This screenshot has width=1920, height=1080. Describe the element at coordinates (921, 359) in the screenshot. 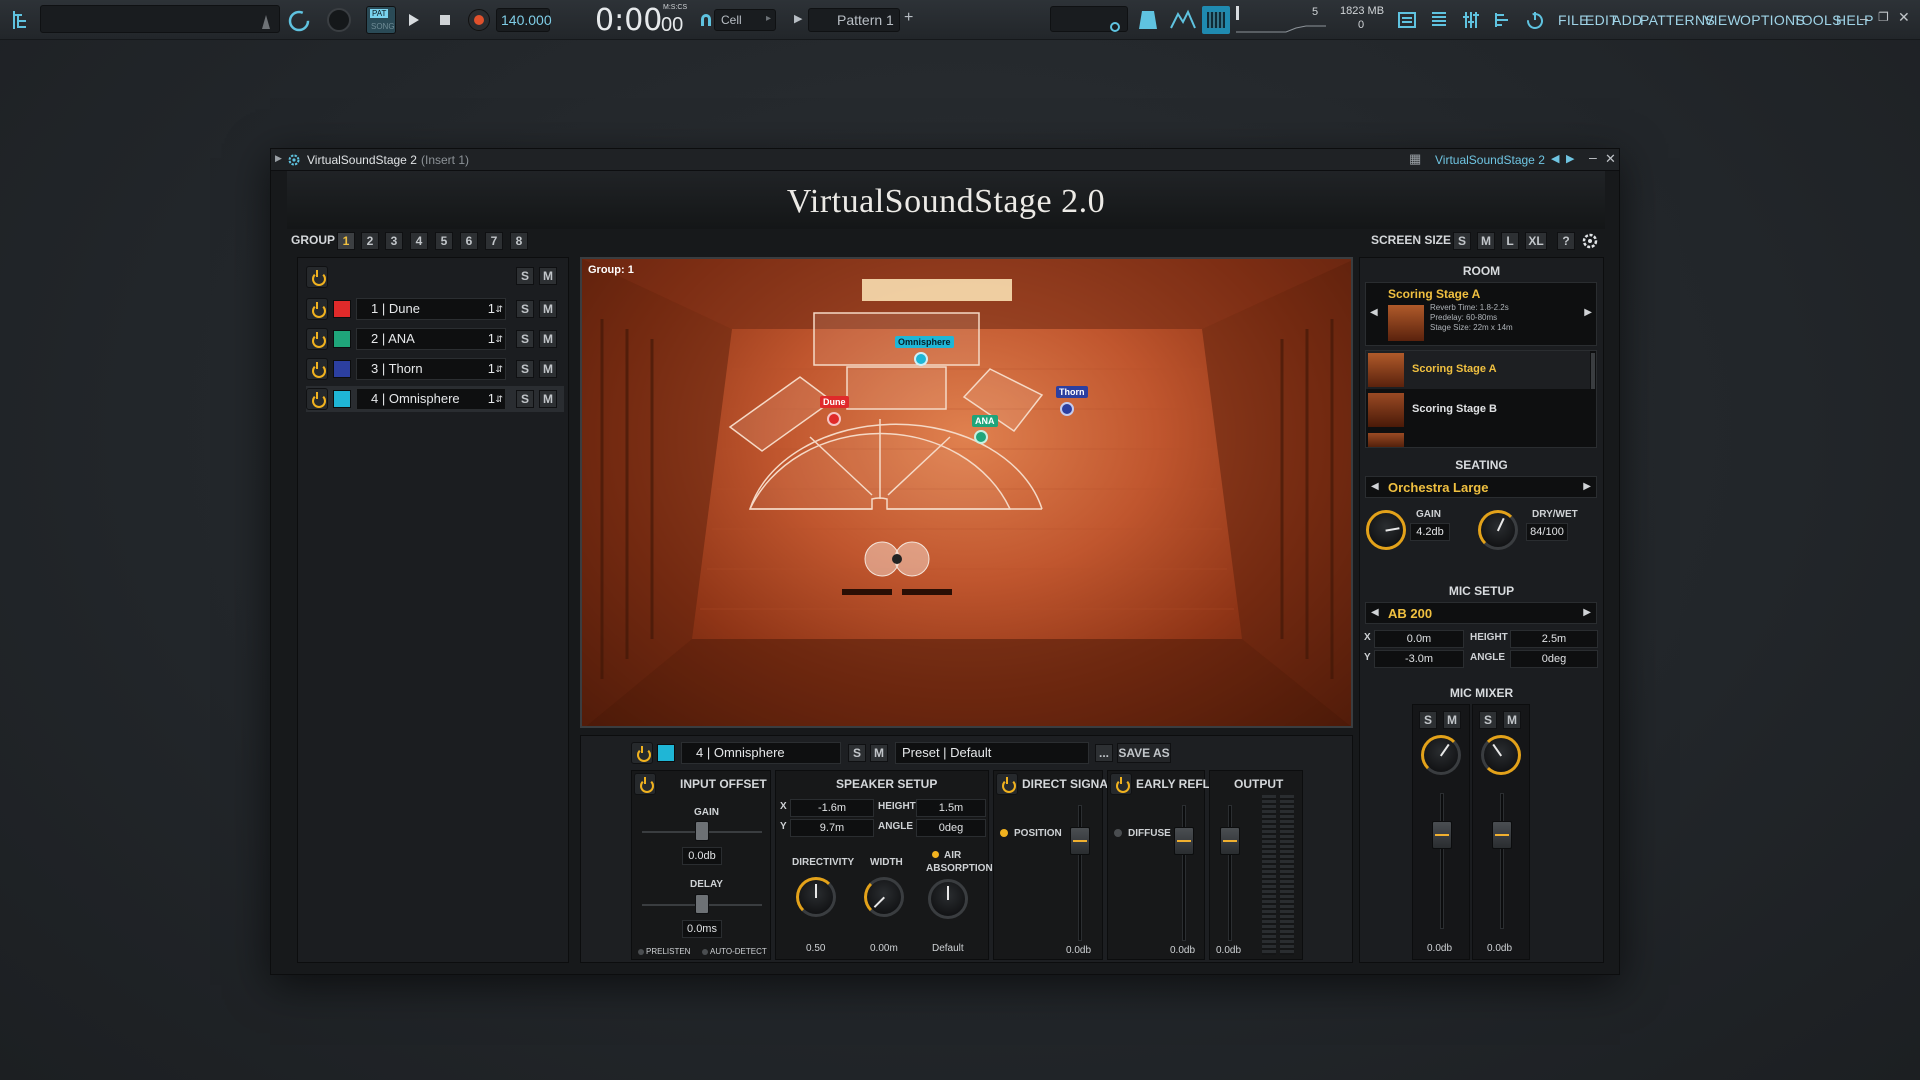

I see `instrument-marker-omnisphere` at that location.